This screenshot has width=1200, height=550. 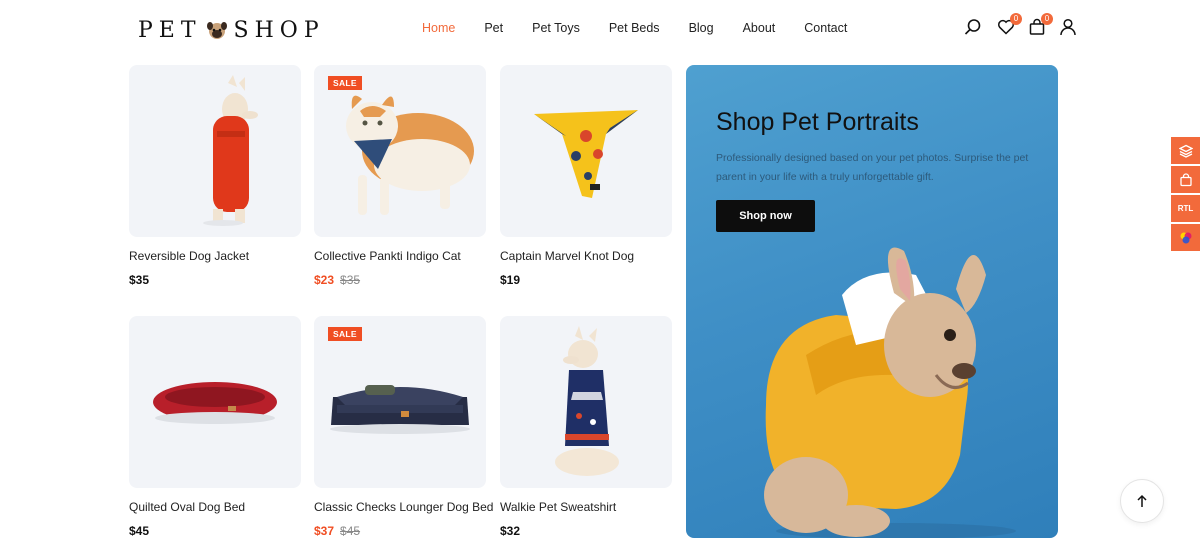 What do you see at coordinates (1040, 24) in the screenshot?
I see `cart-button: 0` at bounding box center [1040, 24].